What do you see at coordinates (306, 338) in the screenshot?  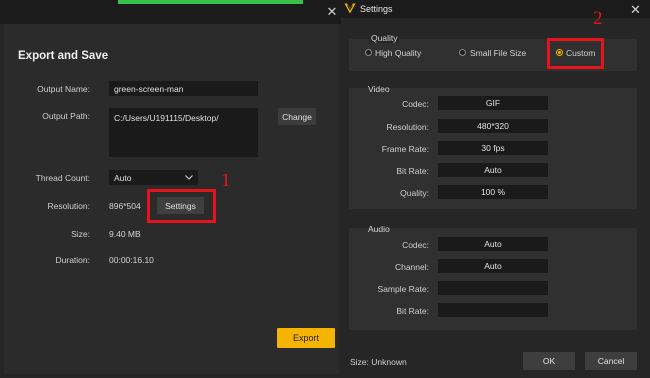 I see `export-button: Export` at bounding box center [306, 338].